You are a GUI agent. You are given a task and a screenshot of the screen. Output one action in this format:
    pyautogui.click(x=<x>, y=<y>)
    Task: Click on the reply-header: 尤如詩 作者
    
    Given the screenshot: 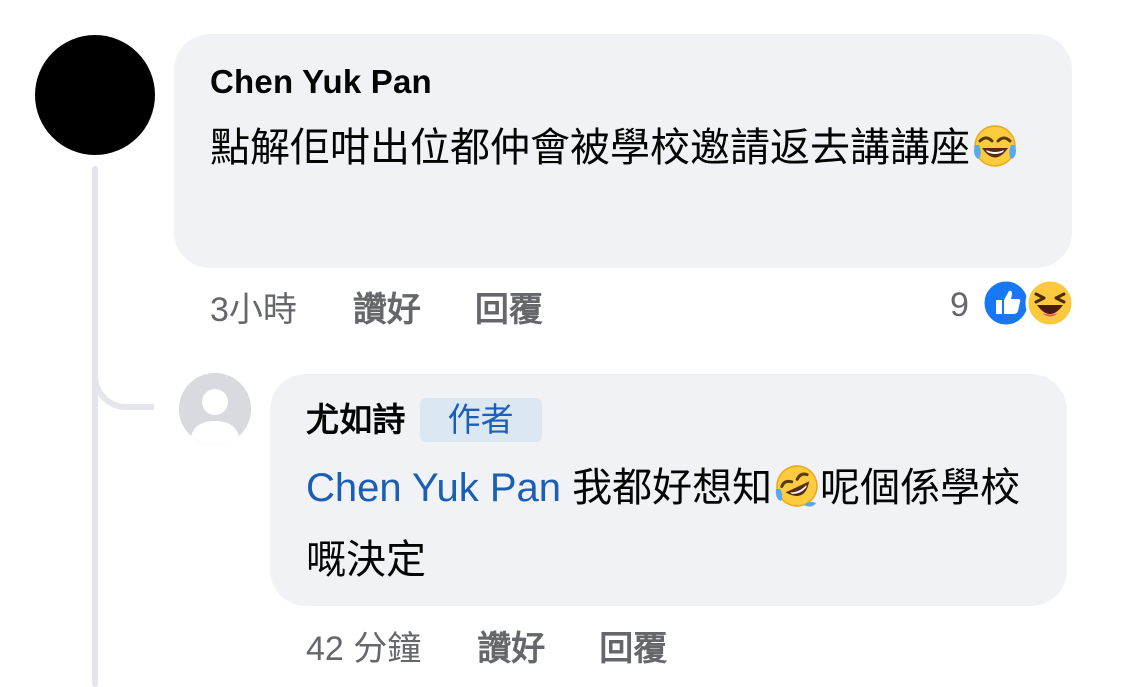 What is the action you would take?
    pyautogui.click(x=668, y=420)
    